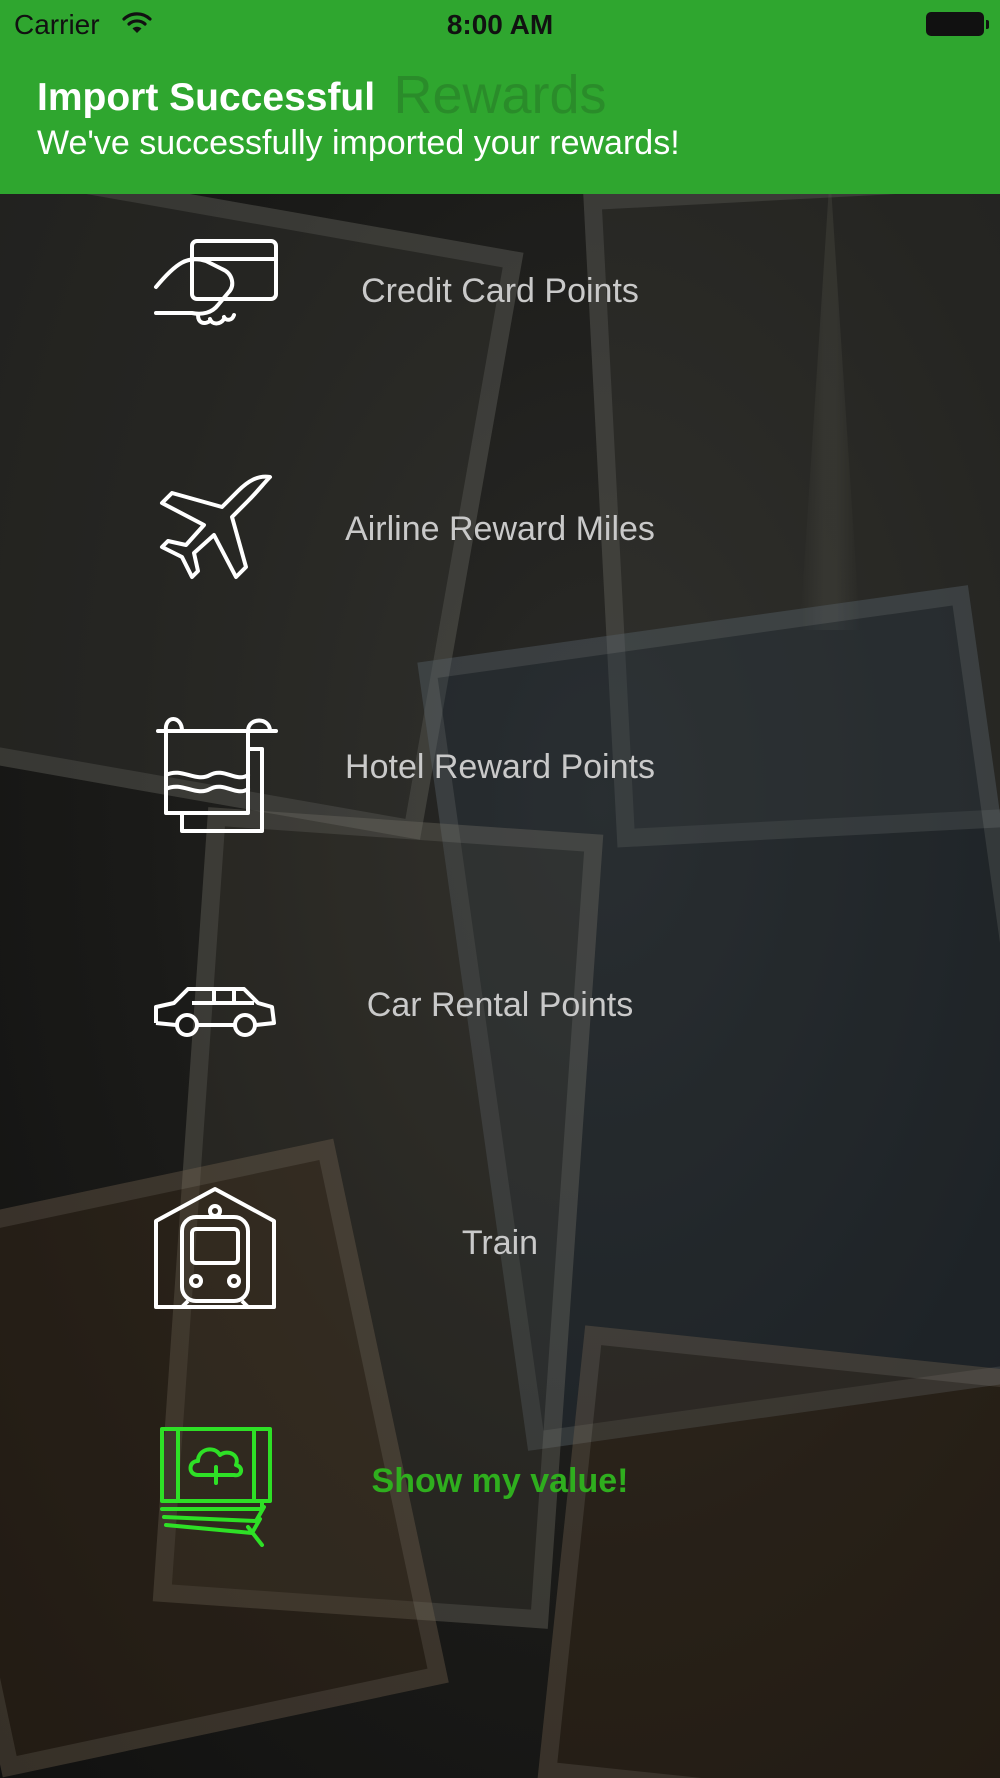  I want to click on menu-item-airline: Airline Reward Miles, so click(500, 533).